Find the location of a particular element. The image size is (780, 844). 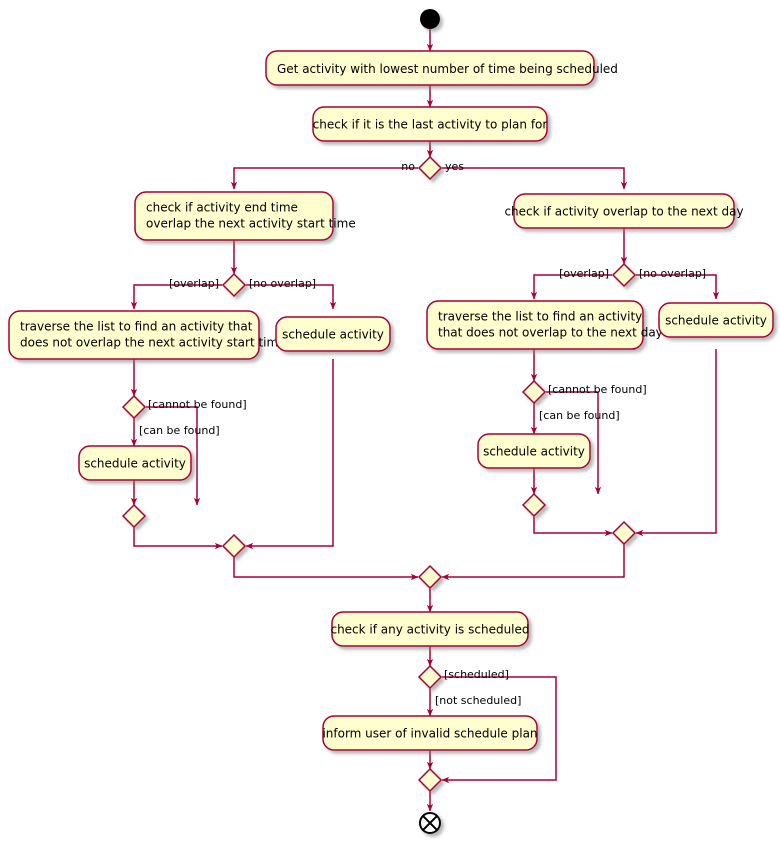

merge-node-left-inner is located at coordinates (134, 516).